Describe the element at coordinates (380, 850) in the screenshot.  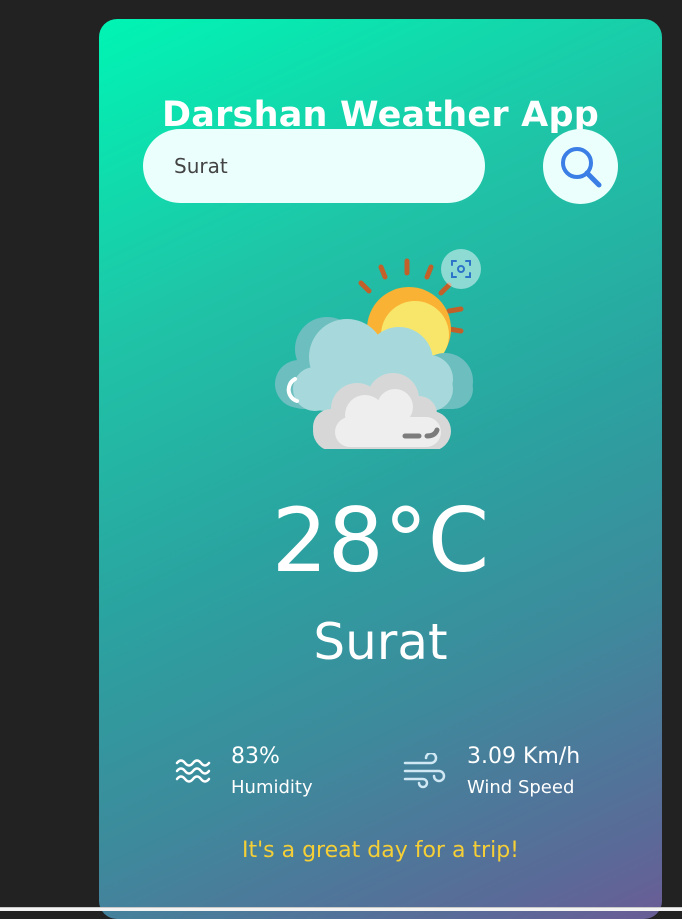
I see `trip-message: It's a great day for a trip!` at that location.